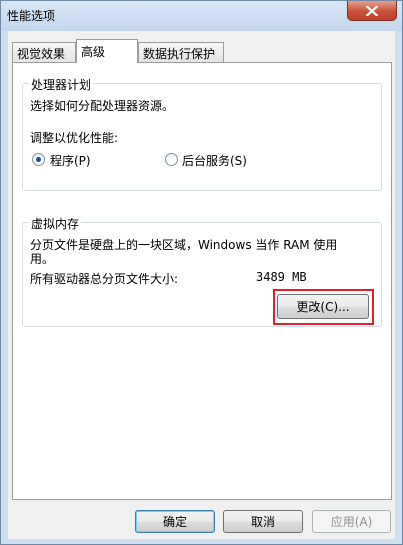 The height and width of the screenshot is (545, 403). I want to click on total-paging-size-value: 3489 MB, so click(281, 277).